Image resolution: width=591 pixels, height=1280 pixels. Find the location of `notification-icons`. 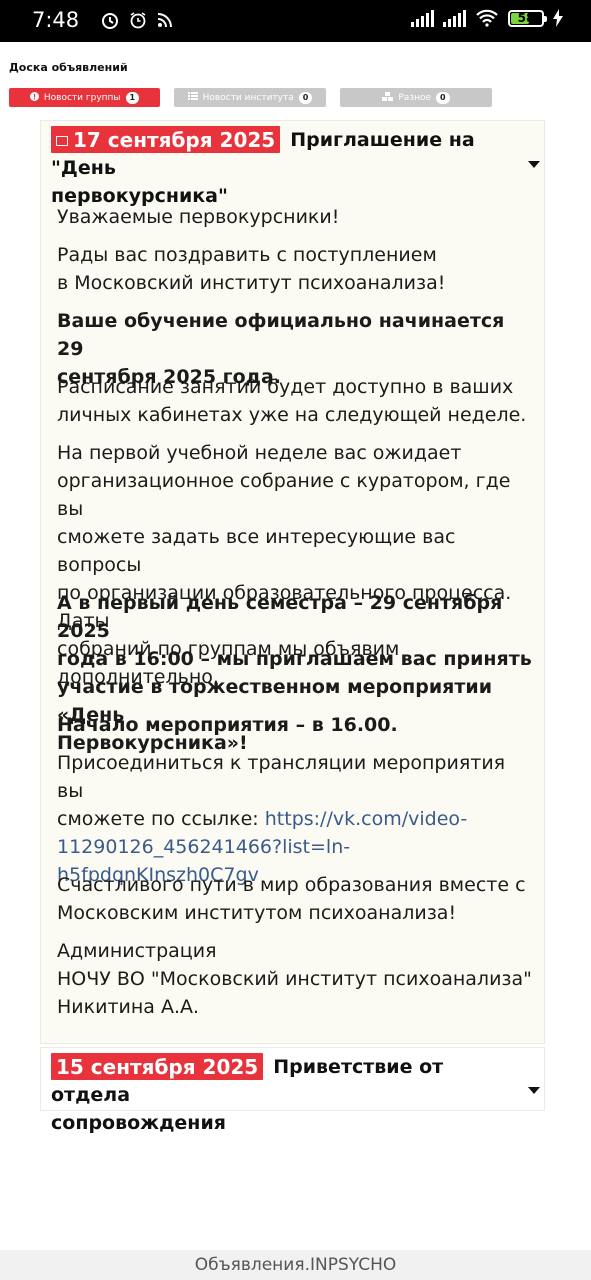

notification-icons is located at coordinates (137, 20).